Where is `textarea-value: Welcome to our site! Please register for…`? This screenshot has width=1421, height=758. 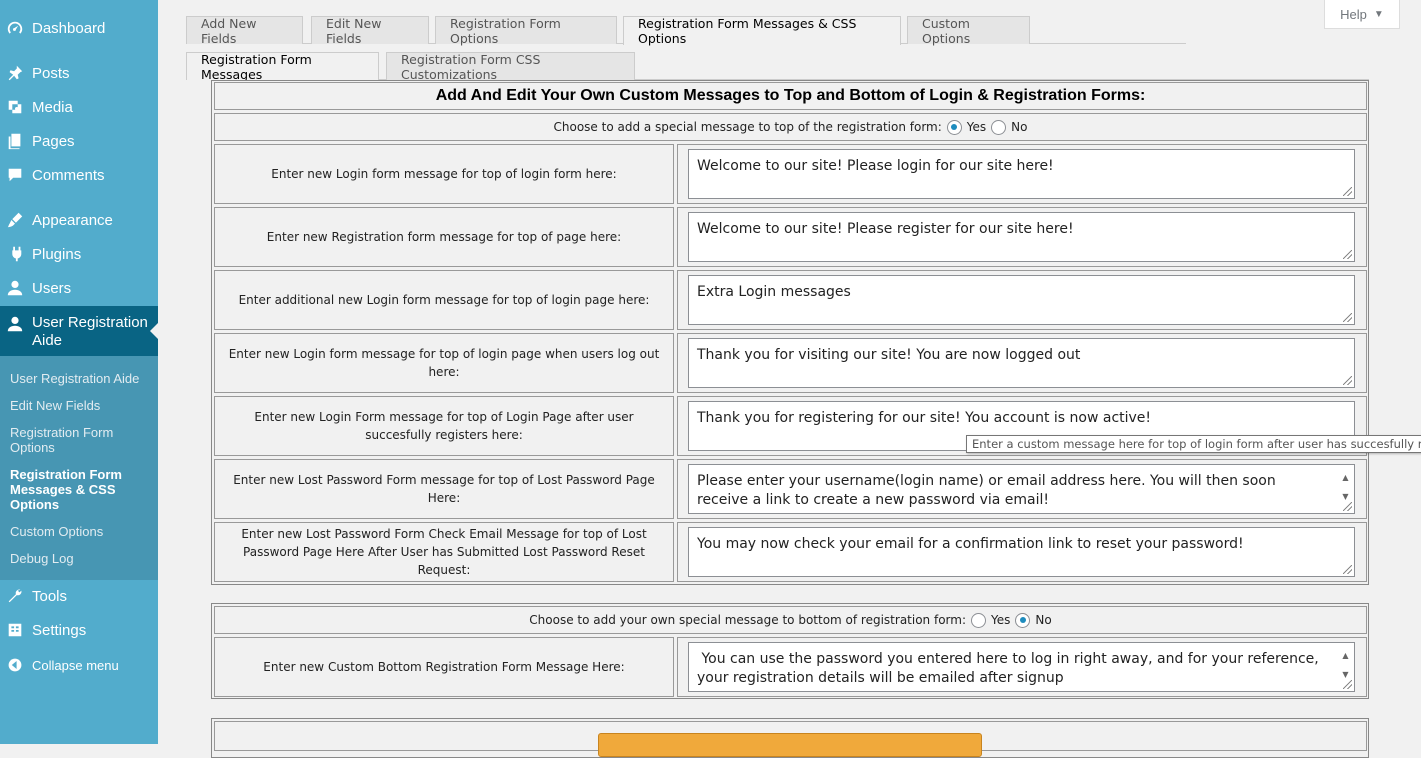
textarea-value: Welcome to our site! Please register for… is located at coordinates (885, 229).